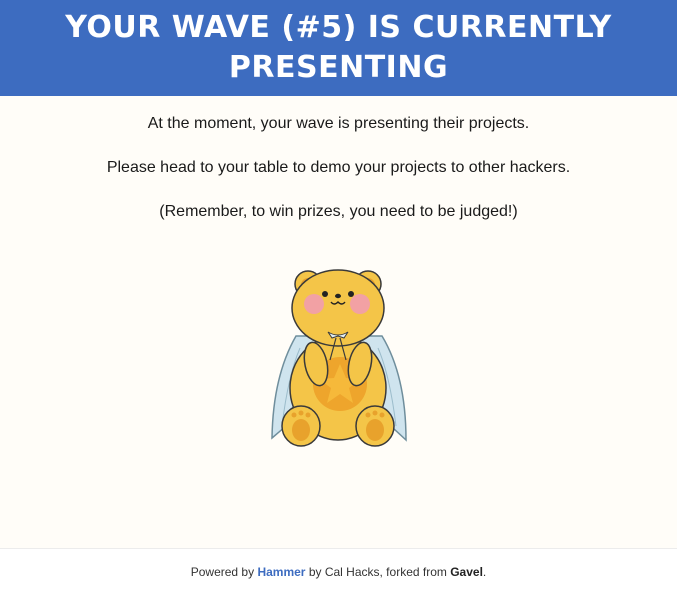 The width and height of the screenshot is (677, 595). I want to click on footer-powered-by: Powered by, so click(222, 572).